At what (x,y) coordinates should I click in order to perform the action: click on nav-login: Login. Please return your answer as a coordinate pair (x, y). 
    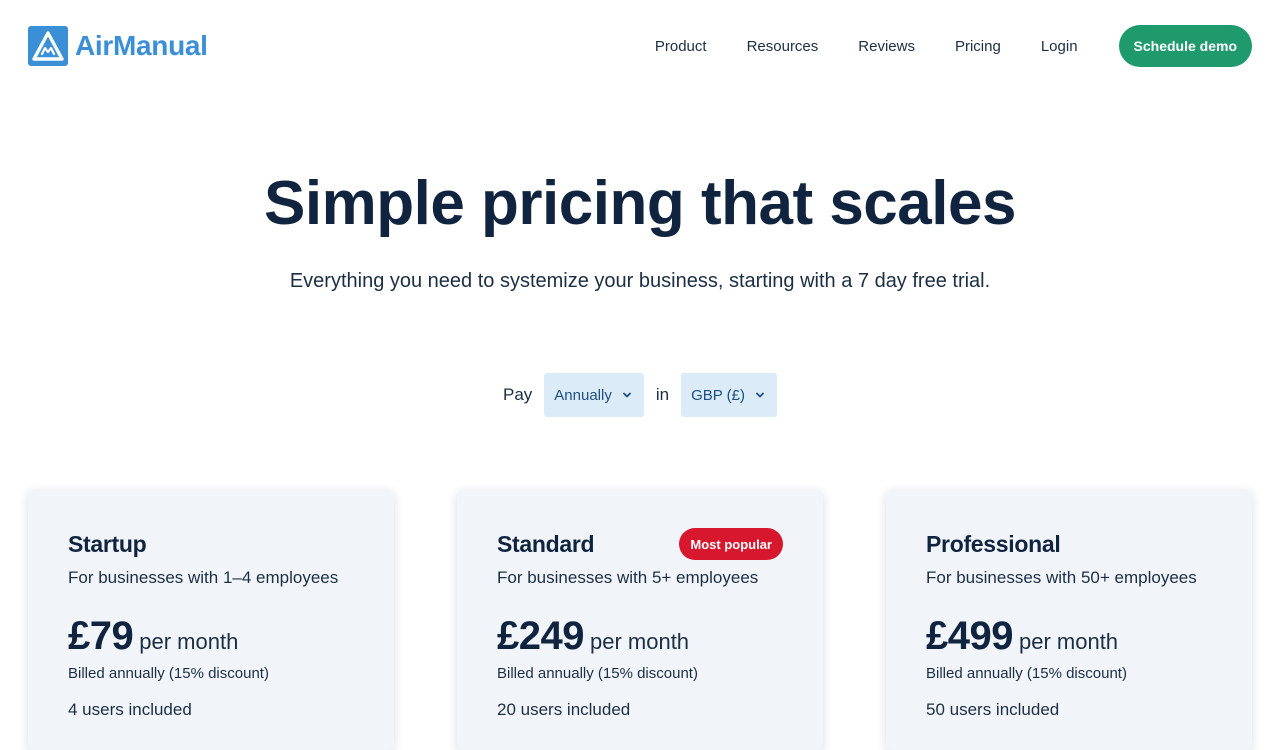
    Looking at the image, I should click on (1059, 46).